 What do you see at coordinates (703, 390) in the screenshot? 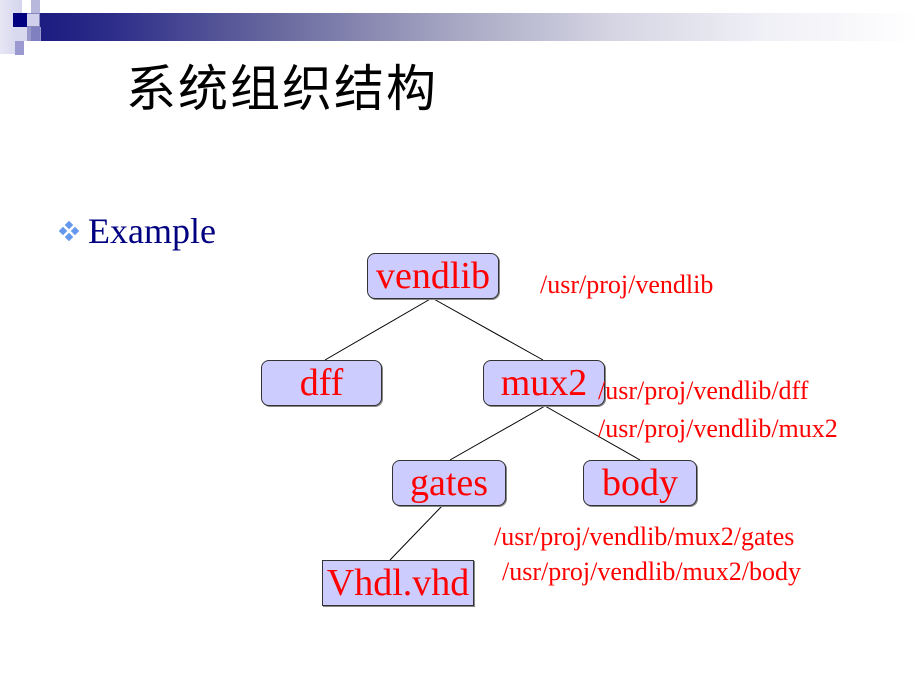
I see `path-label-dff: /usr/proj/vendlib/dff` at bounding box center [703, 390].